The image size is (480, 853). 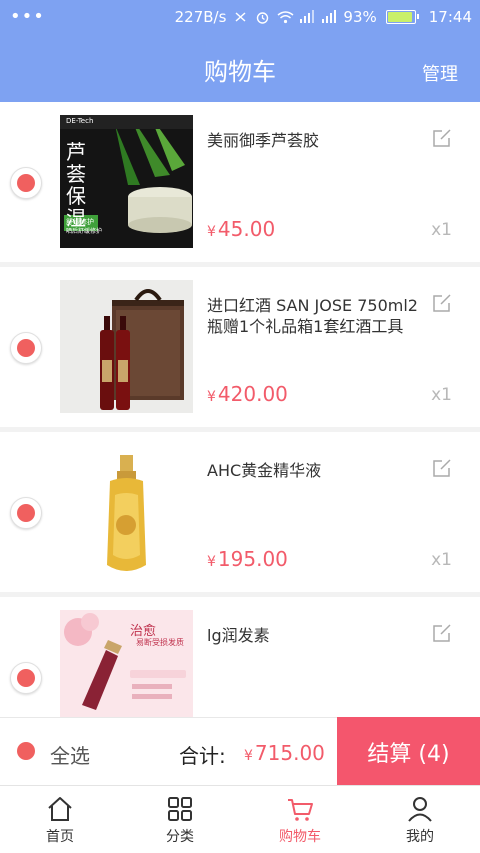 What do you see at coordinates (420, 837) in the screenshot?
I see `tab-label: 我的` at bounding box center [420, 837].